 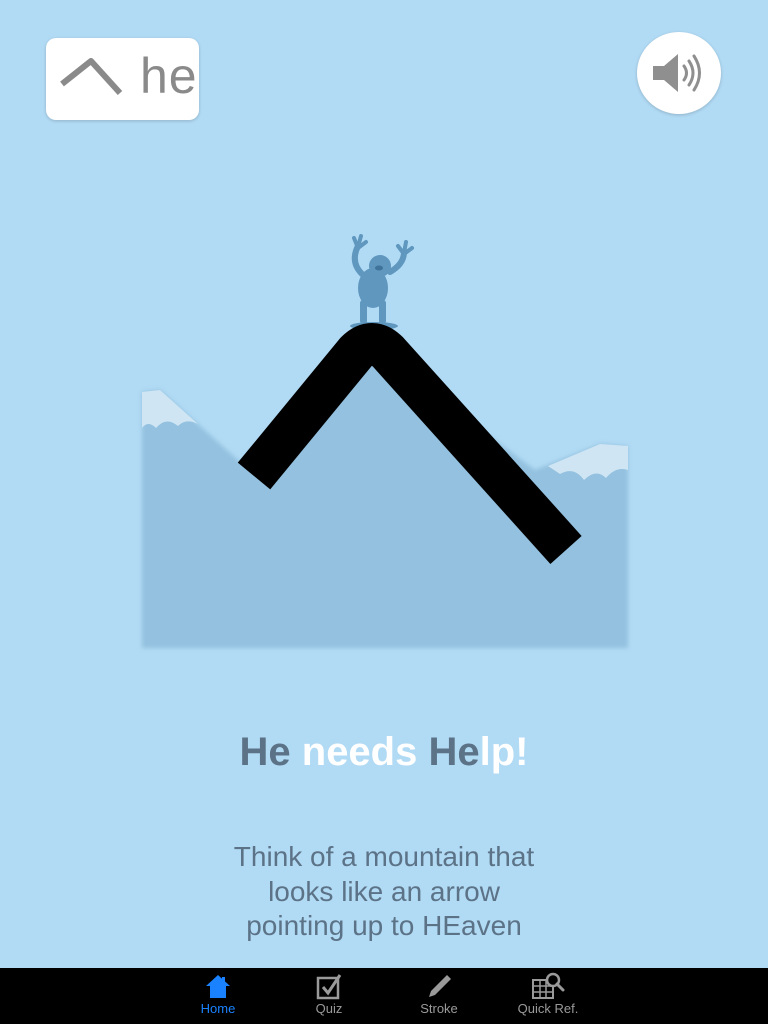 I want to click on tab-quiz: Quiz, so click(x=329, y=996).